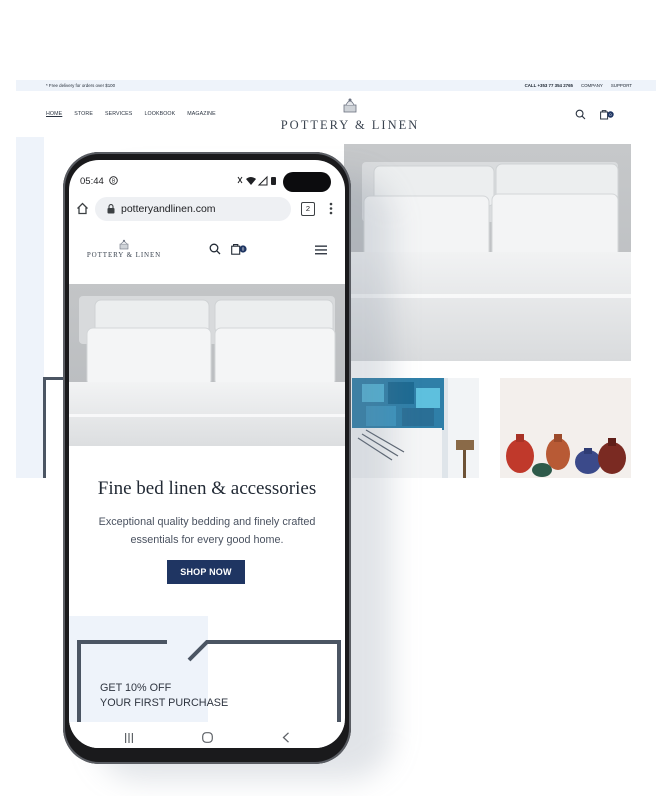 Image resolution: width=666 pixels, height=796 pixels. I want to click on lock-icon, so click(111, 209).